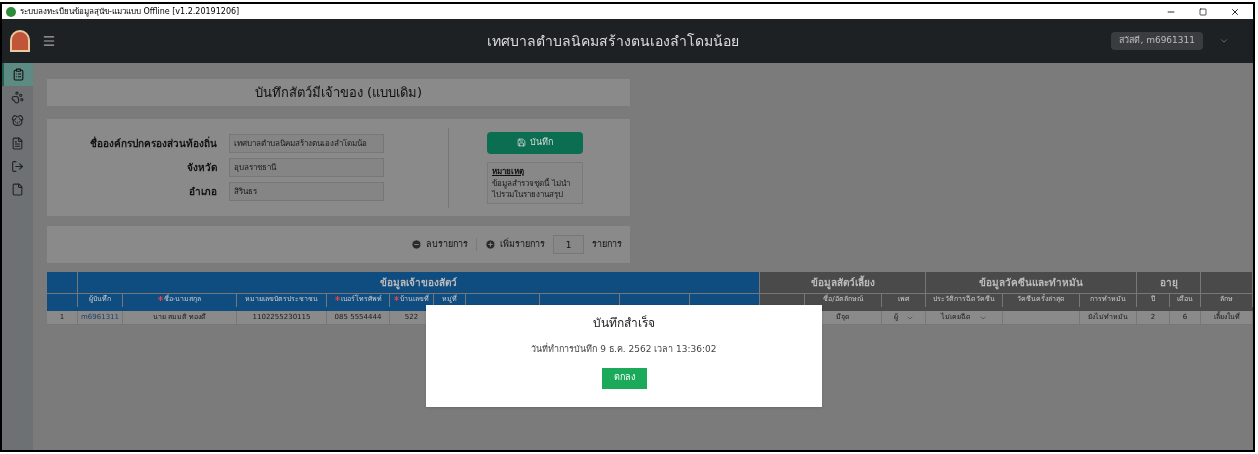 Image resolution: width=1258 pixels, height=454 pixels. What do you see at coordinates (1203, 11) in the screenshot?
I see `restore-icon` at bounding box center [1203, 11].